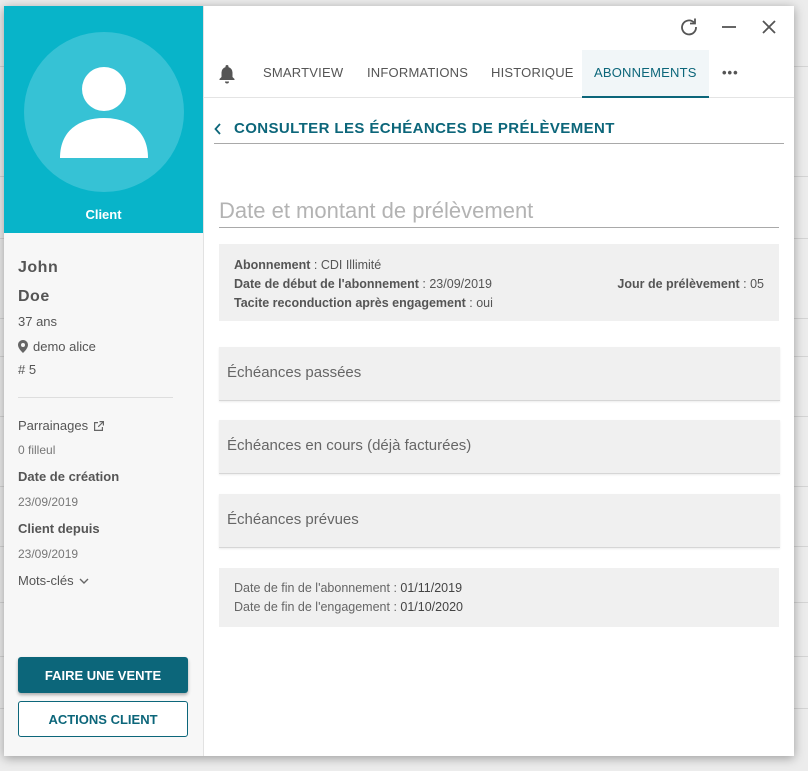  Describe the element at coordinates (227, 74) in the screenshot. I see `bell-icon` at that location.